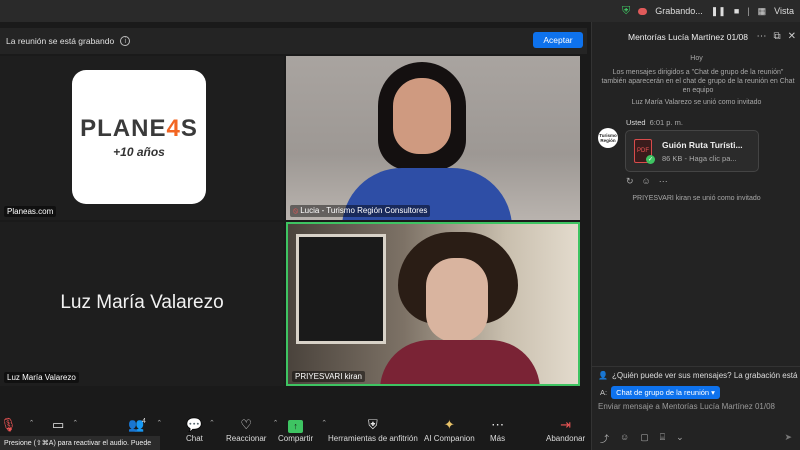 The width and height of the screenshot is (800, 450). Describe the element at coordinates (58, 424) in the screenshot. I see `camera-icon: ▭` at that location.